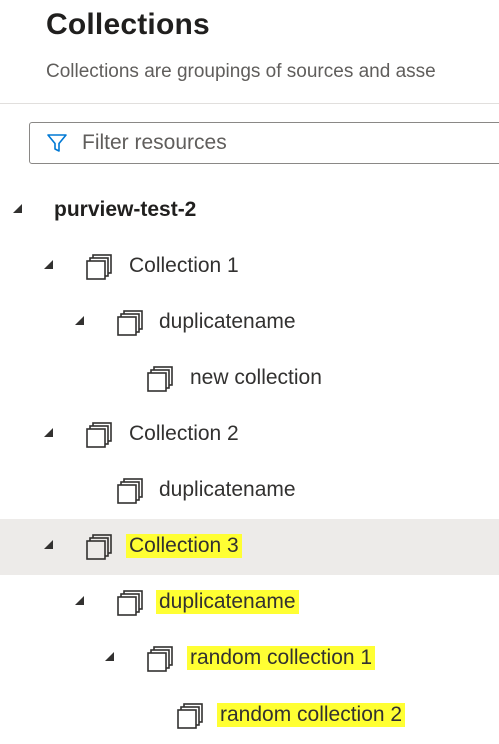 The width and height of the screenshot is (499, 744). Describe the element at coordinates (125, 209) in the screenshot. I see `tree-root-label: purview-test-2` at that location.